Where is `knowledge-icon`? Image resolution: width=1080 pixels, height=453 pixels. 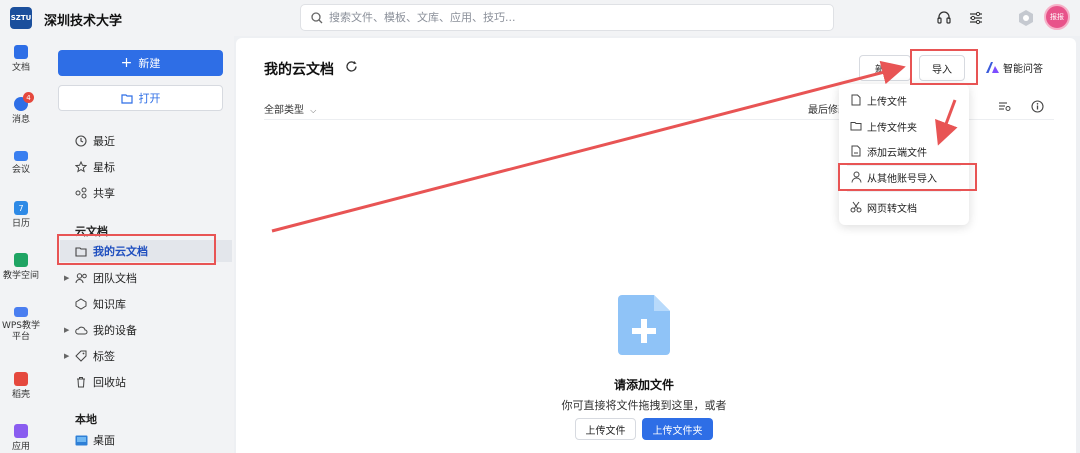 knowledge-icon is located at coordinates (81, 304).